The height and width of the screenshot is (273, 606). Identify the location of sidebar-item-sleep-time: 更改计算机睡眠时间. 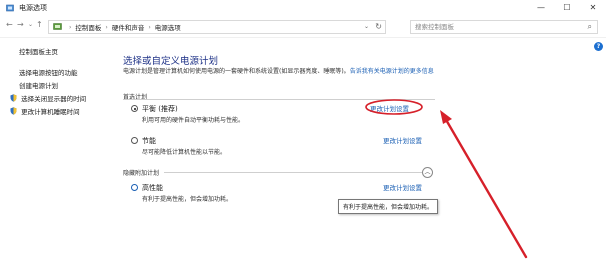
(45, 111).